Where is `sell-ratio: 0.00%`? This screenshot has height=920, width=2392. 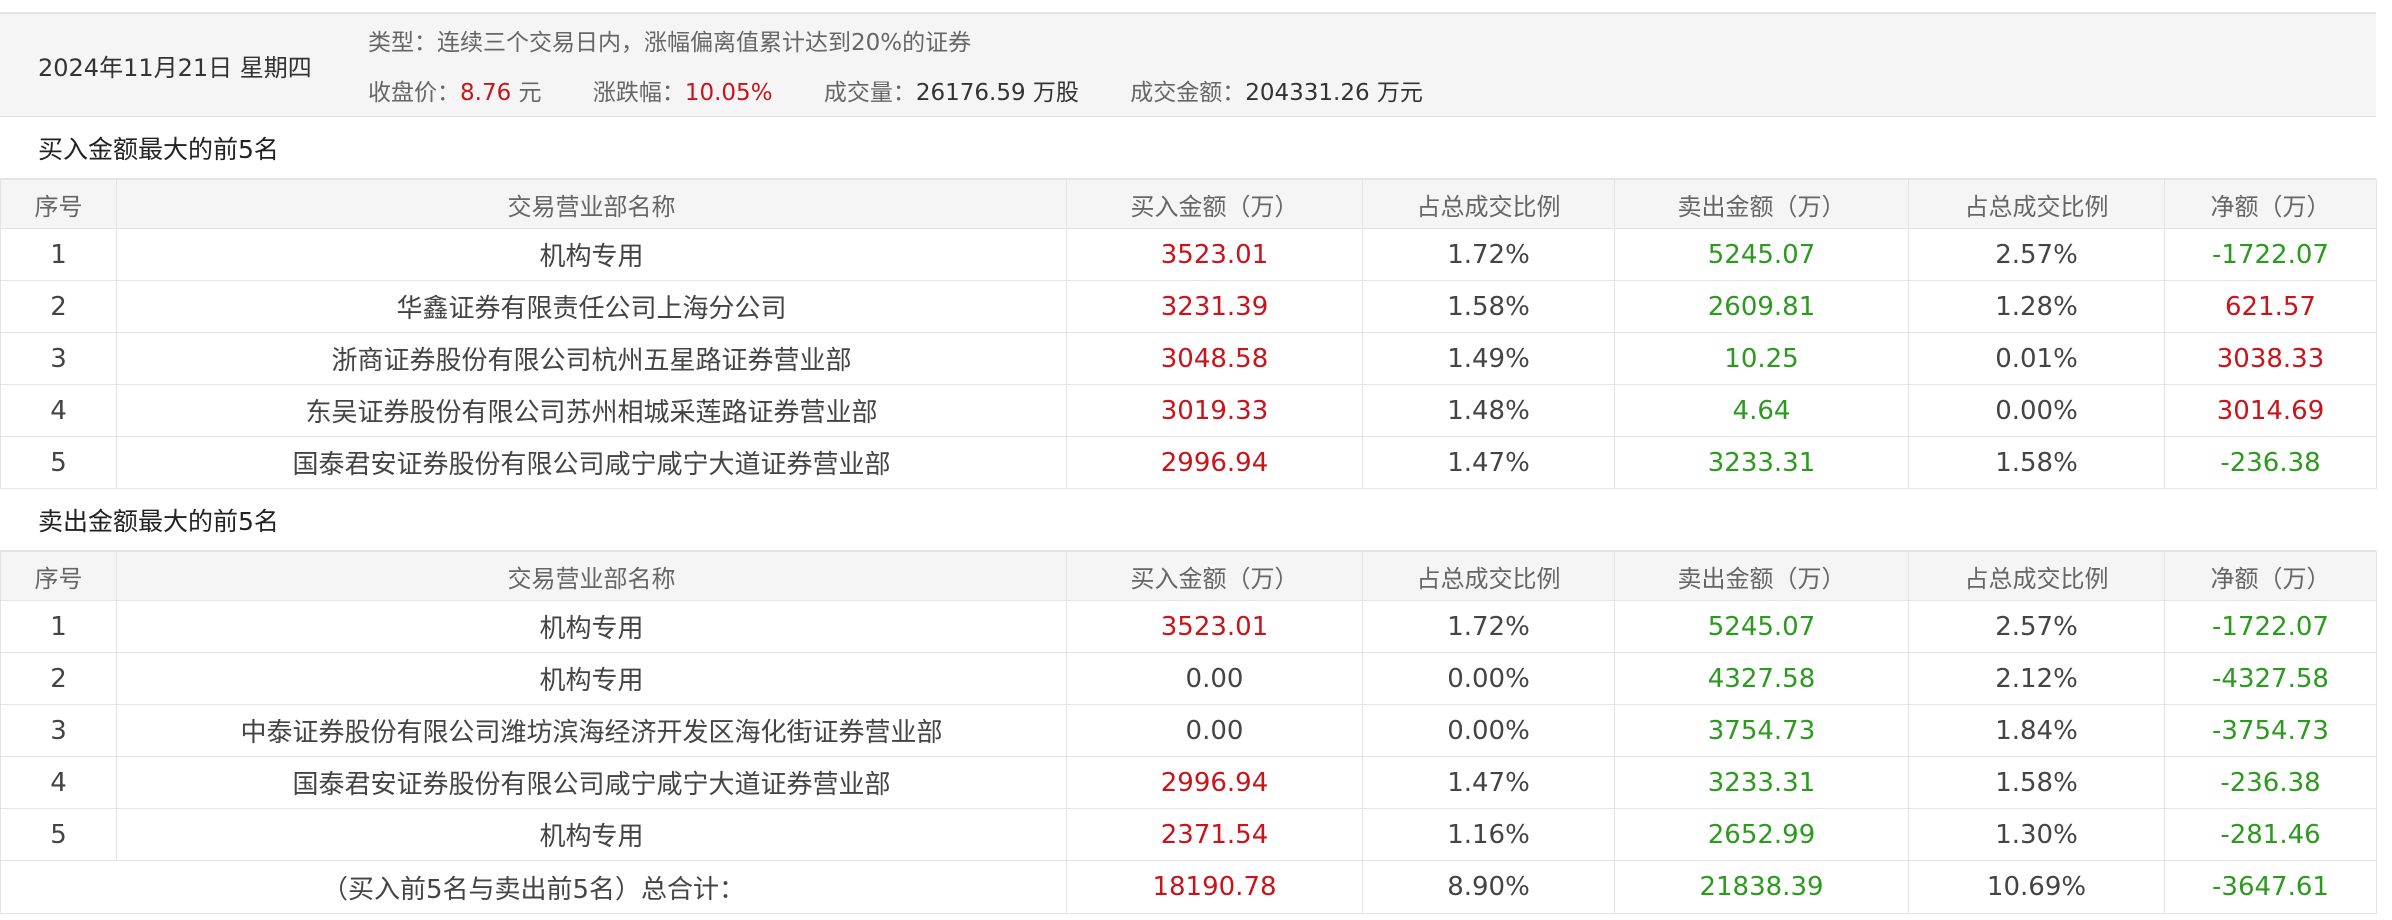 sell-ratio: 0.00% is located at coordinates (2036, 410).